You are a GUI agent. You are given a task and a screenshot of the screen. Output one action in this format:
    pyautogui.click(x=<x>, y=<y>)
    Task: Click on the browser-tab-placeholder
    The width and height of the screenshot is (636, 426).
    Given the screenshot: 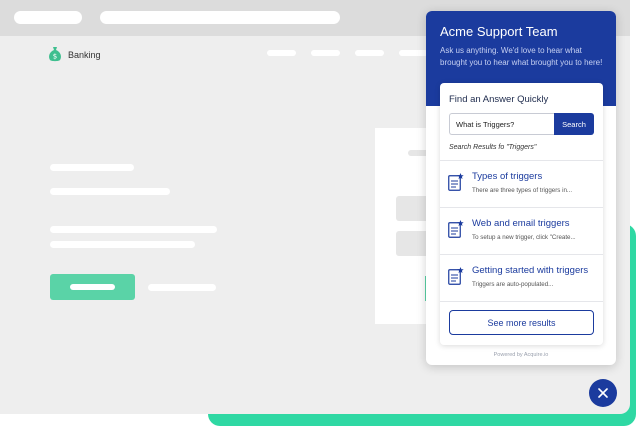 What is the action you would take?
    pyautogui.click(x=48, y=17)
    